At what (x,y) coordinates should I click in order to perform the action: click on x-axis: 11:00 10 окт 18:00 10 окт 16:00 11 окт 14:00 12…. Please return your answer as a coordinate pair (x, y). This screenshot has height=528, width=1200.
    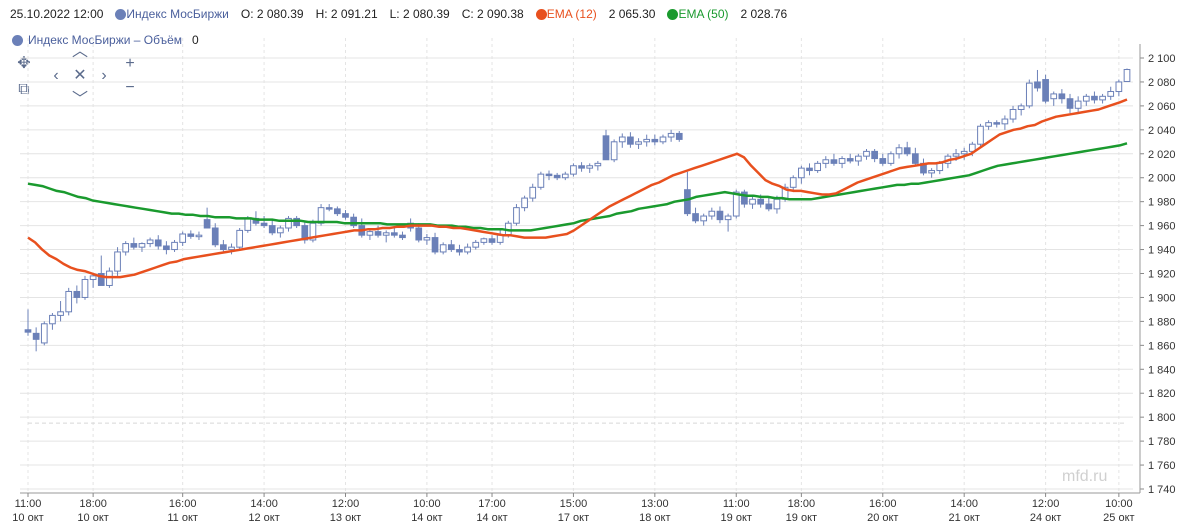
    Looking at the image, I should click on (576, 508).